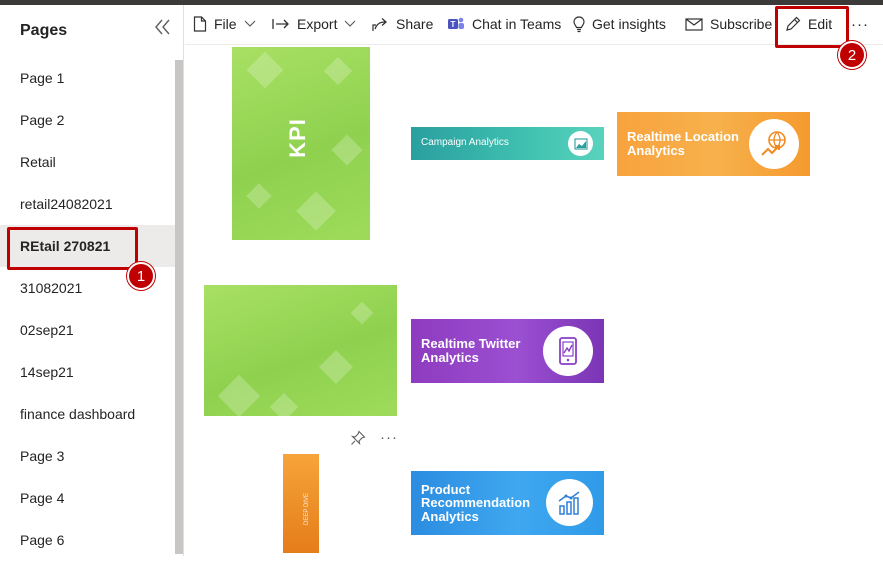 This screenshot has height=561, width=883. I want to click on file-icon, so click(200, 24).